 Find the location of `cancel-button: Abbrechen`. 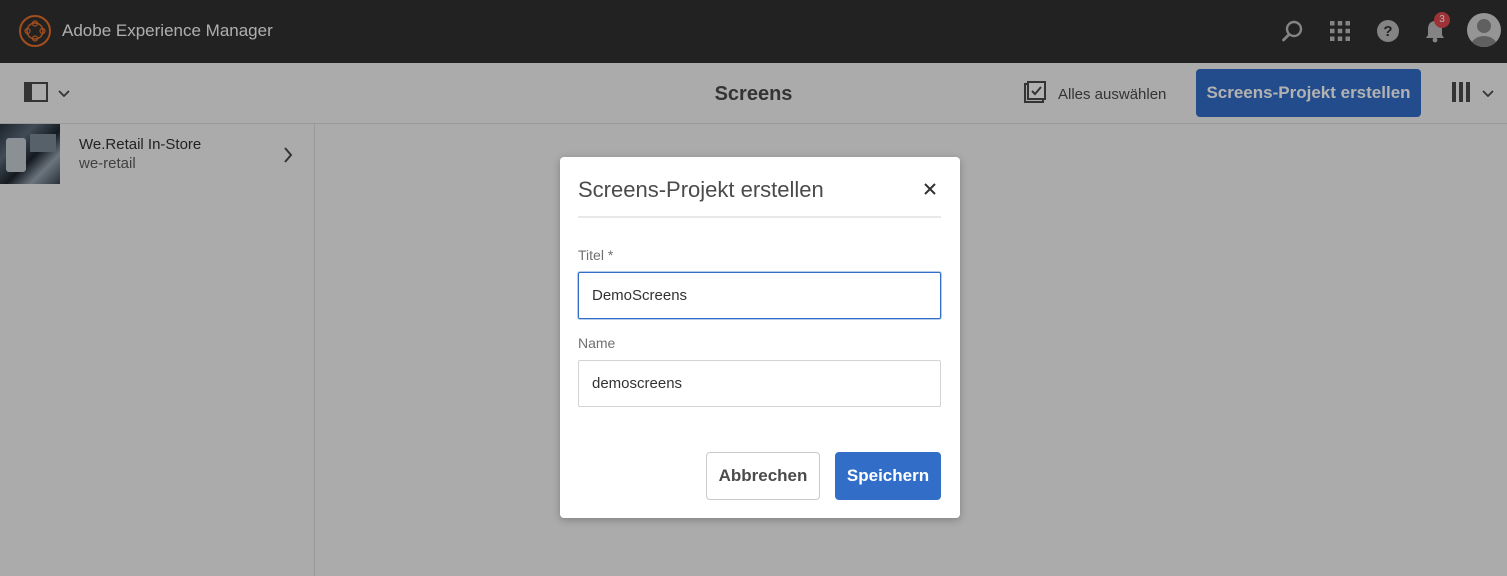

cancel-button: Abbrechen is located at coordinates (763, 476).